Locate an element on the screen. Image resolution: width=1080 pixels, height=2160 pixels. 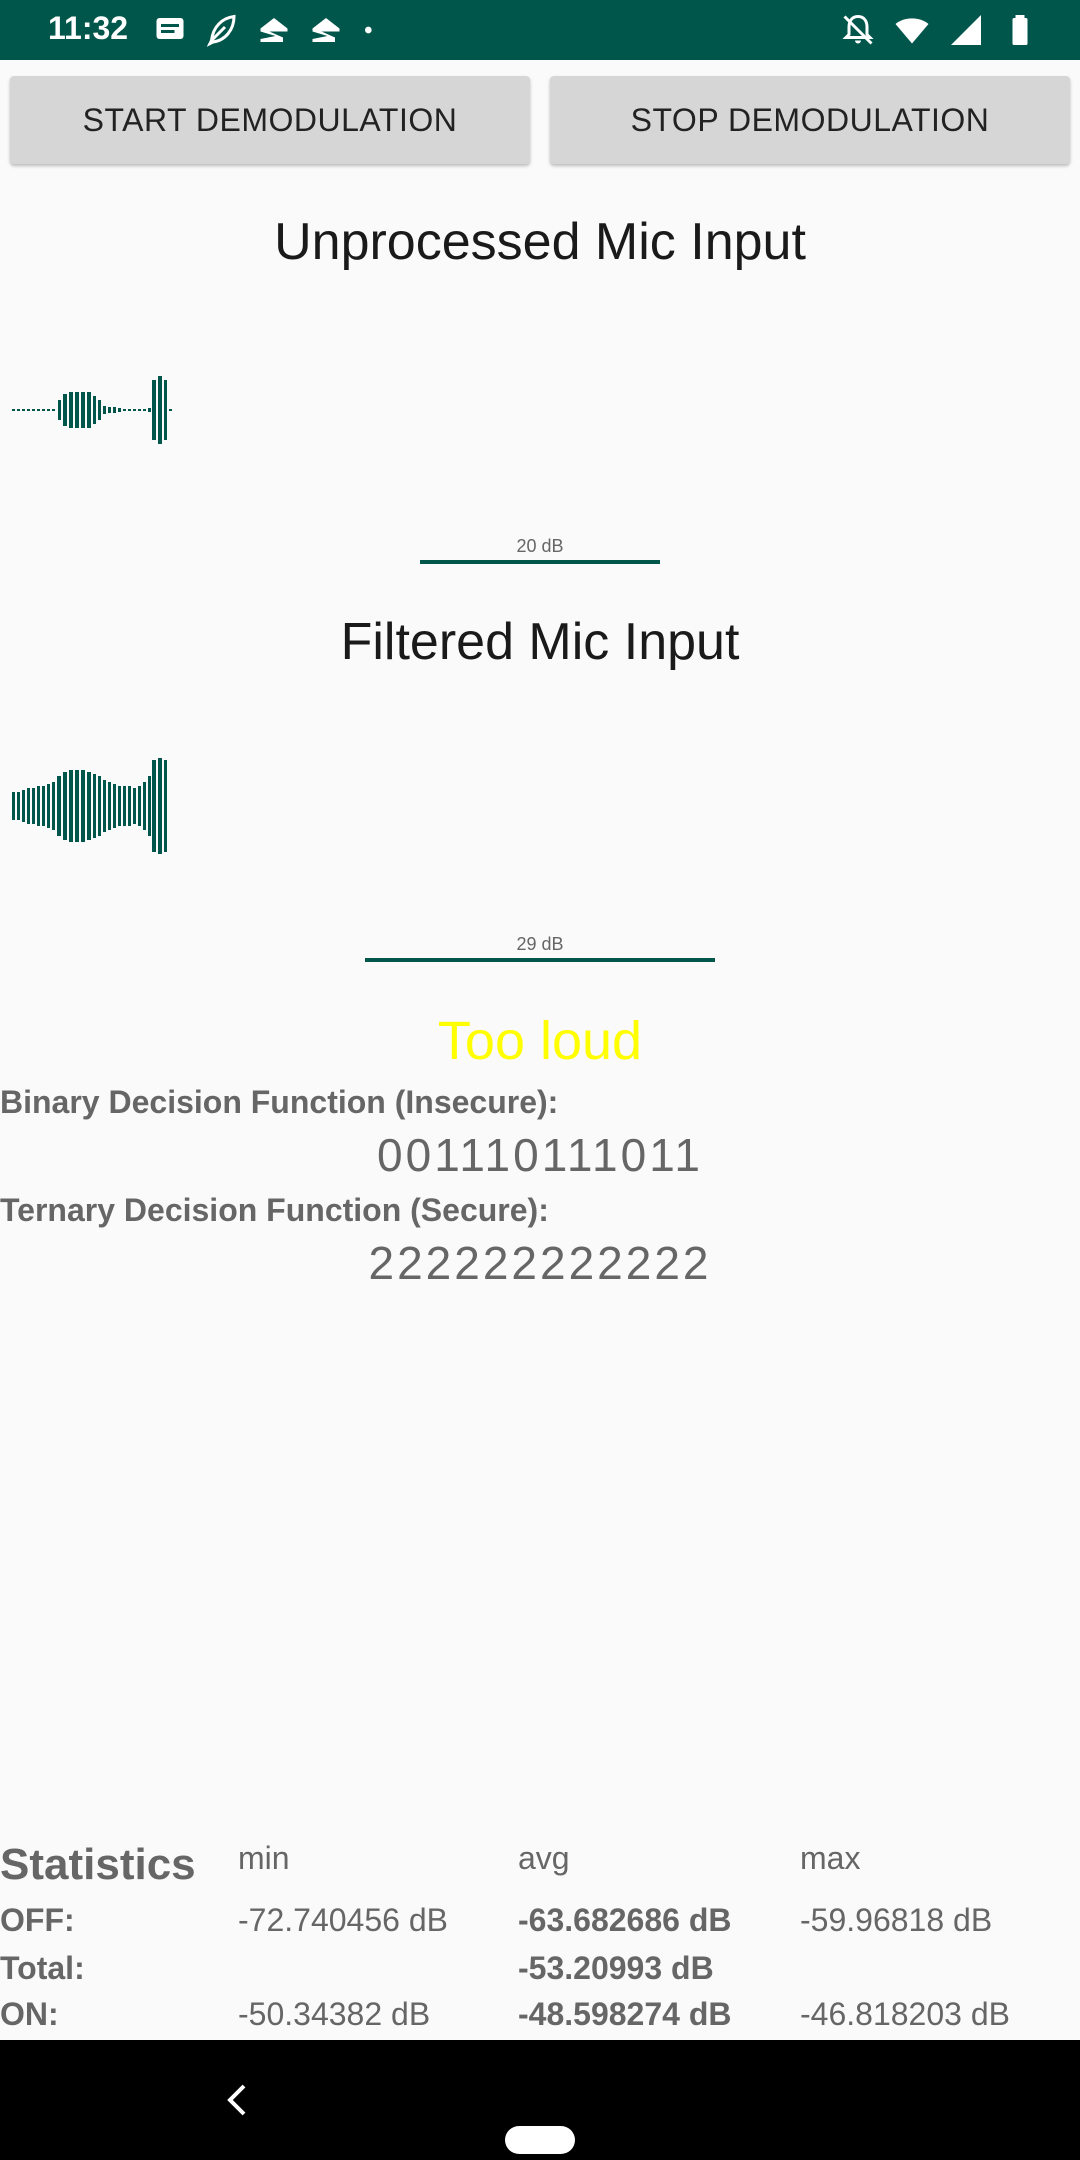
total-avg-value: -53.20993 dB is located at coordinates (616, 1968).